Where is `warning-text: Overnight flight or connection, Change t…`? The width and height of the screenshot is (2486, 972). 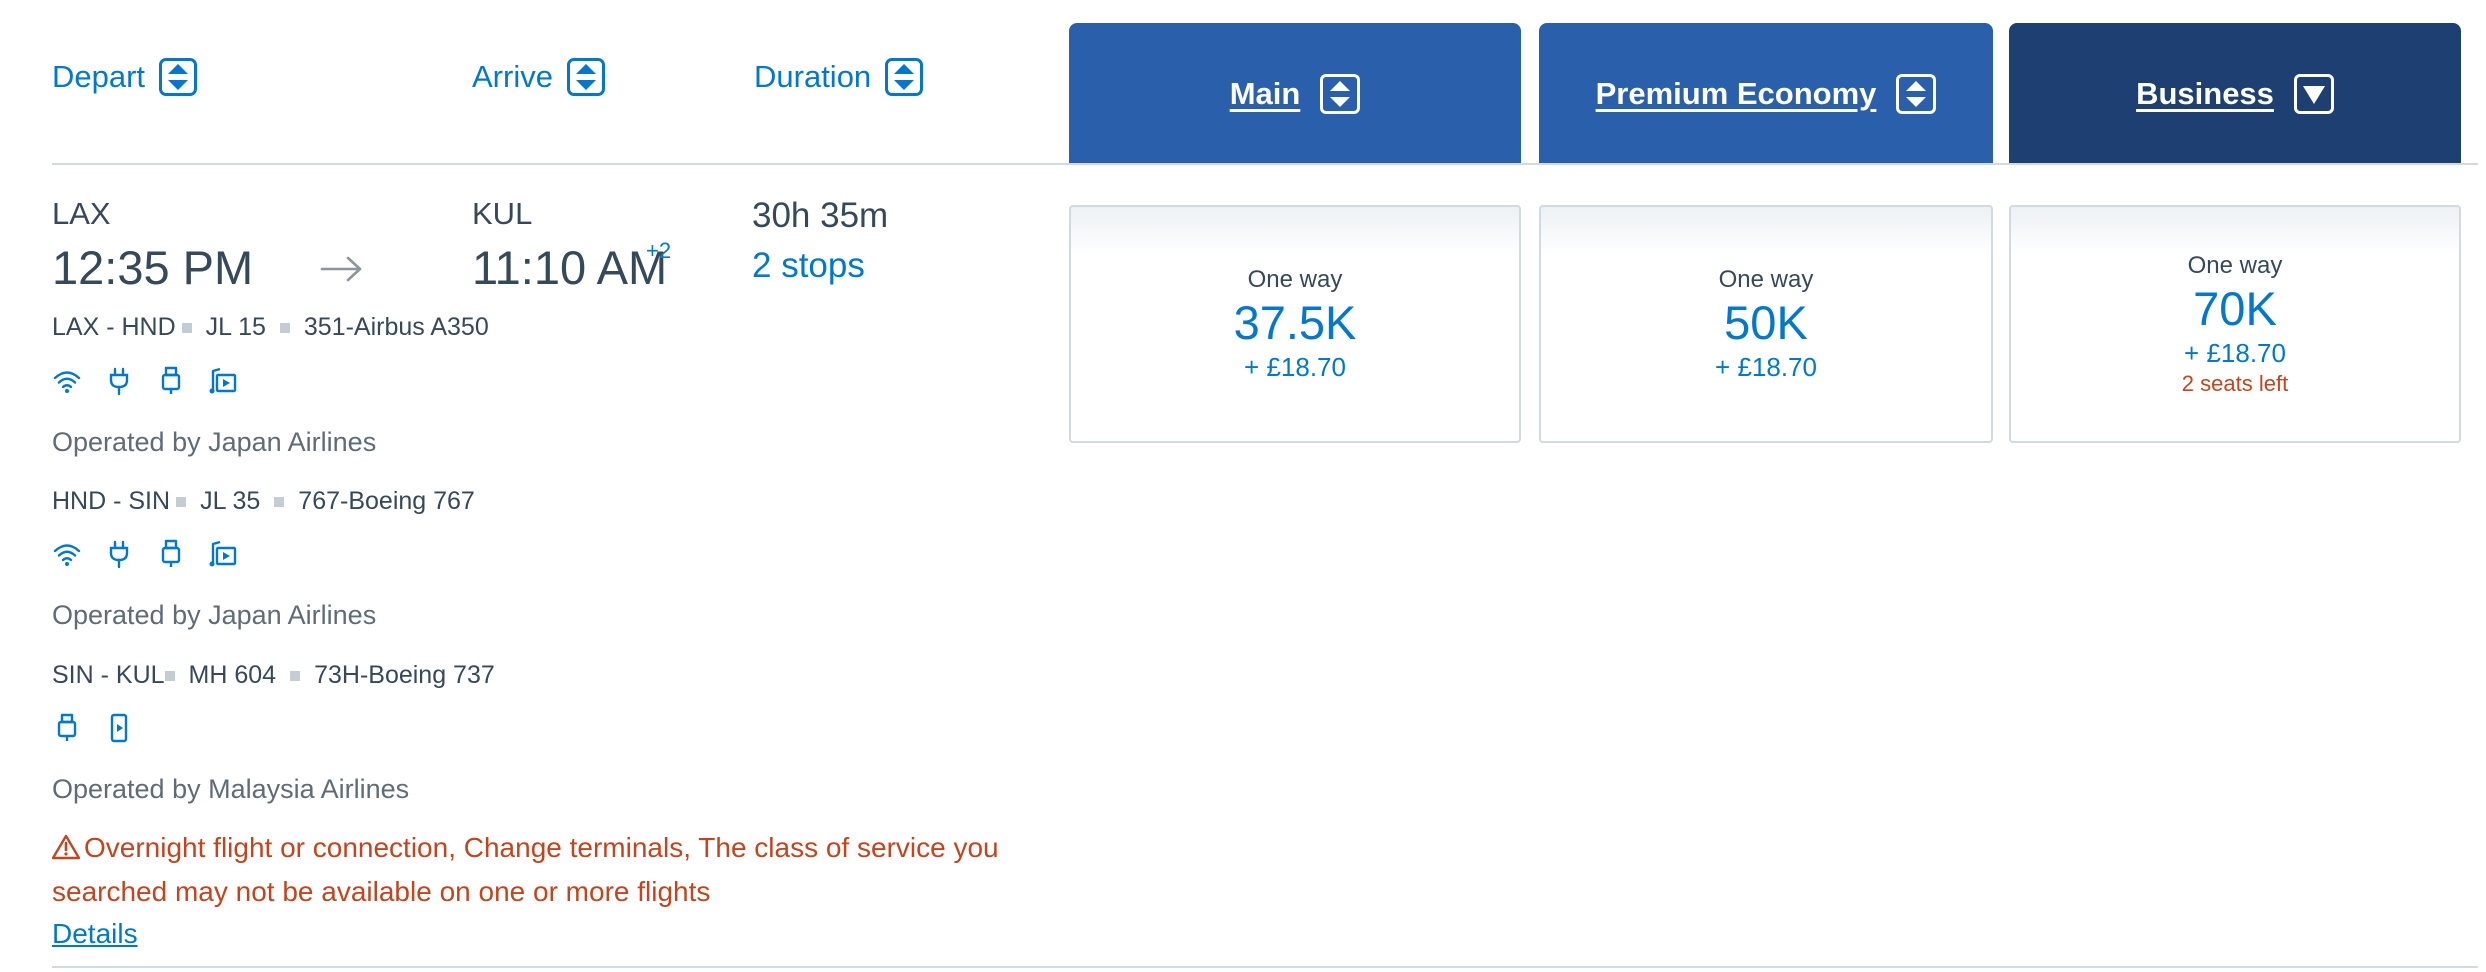 warning-text: Overnight flight or connection, Change t… is located at coordinates (525, 869).